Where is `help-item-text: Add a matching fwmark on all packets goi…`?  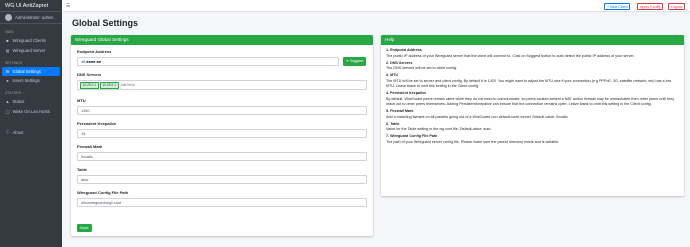 help-item-text: Add a matching fwmark on all packets goi… is located at coordinates (477, 116).